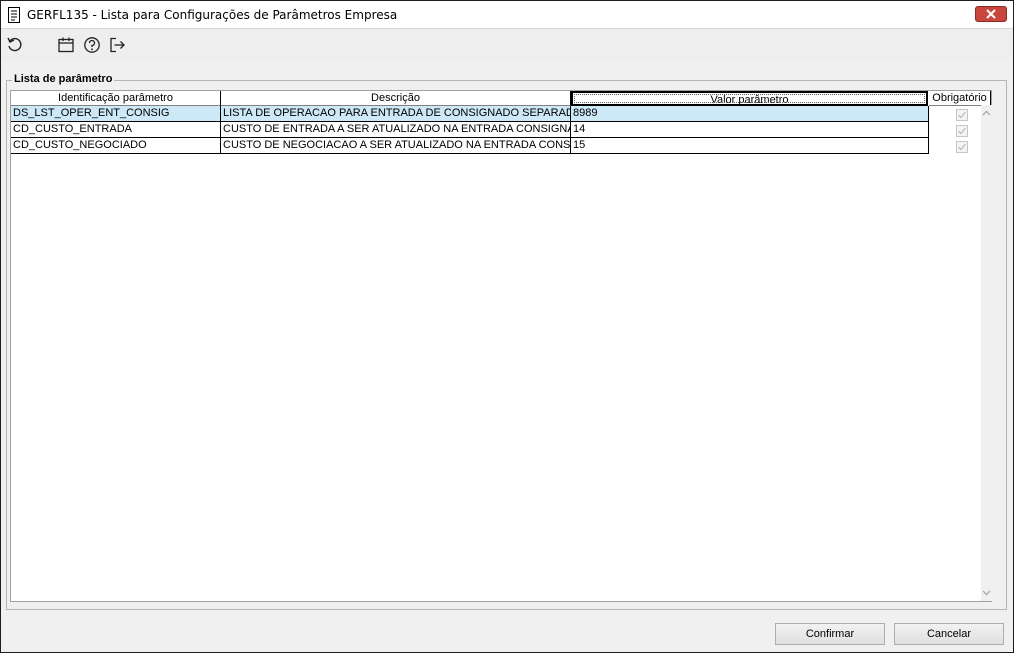  I want to click on toolbar, so click(507, 44).